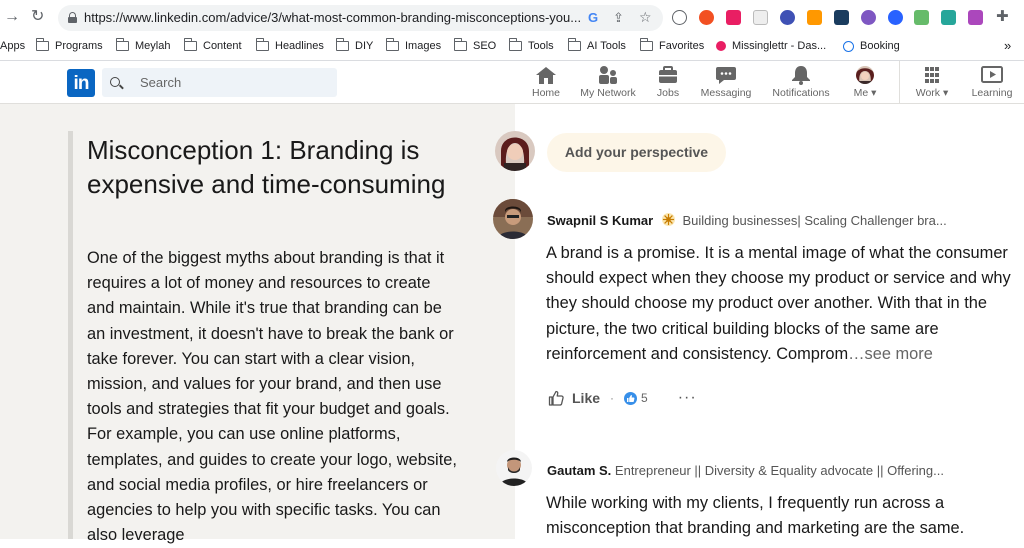 This screenshot has height=548, width=1024. What do you see at coordinates (1007, 45) in the screenshot?
I see `more-bookmarks-chevron: »` at bounding box center [1007, 45].